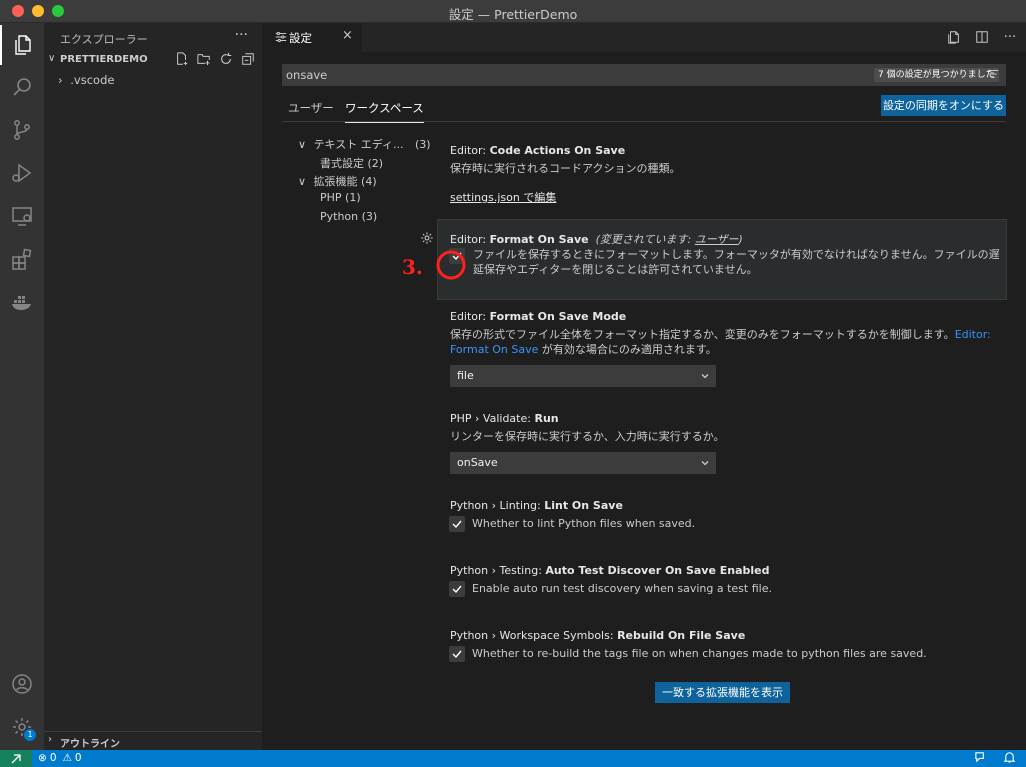 This screenshot has height=767, width=1026. What do you see at coordinates (434, 265) in the screenshot?
I see `annotation-circle-icon: 3.` at bounding box center [434, 265].